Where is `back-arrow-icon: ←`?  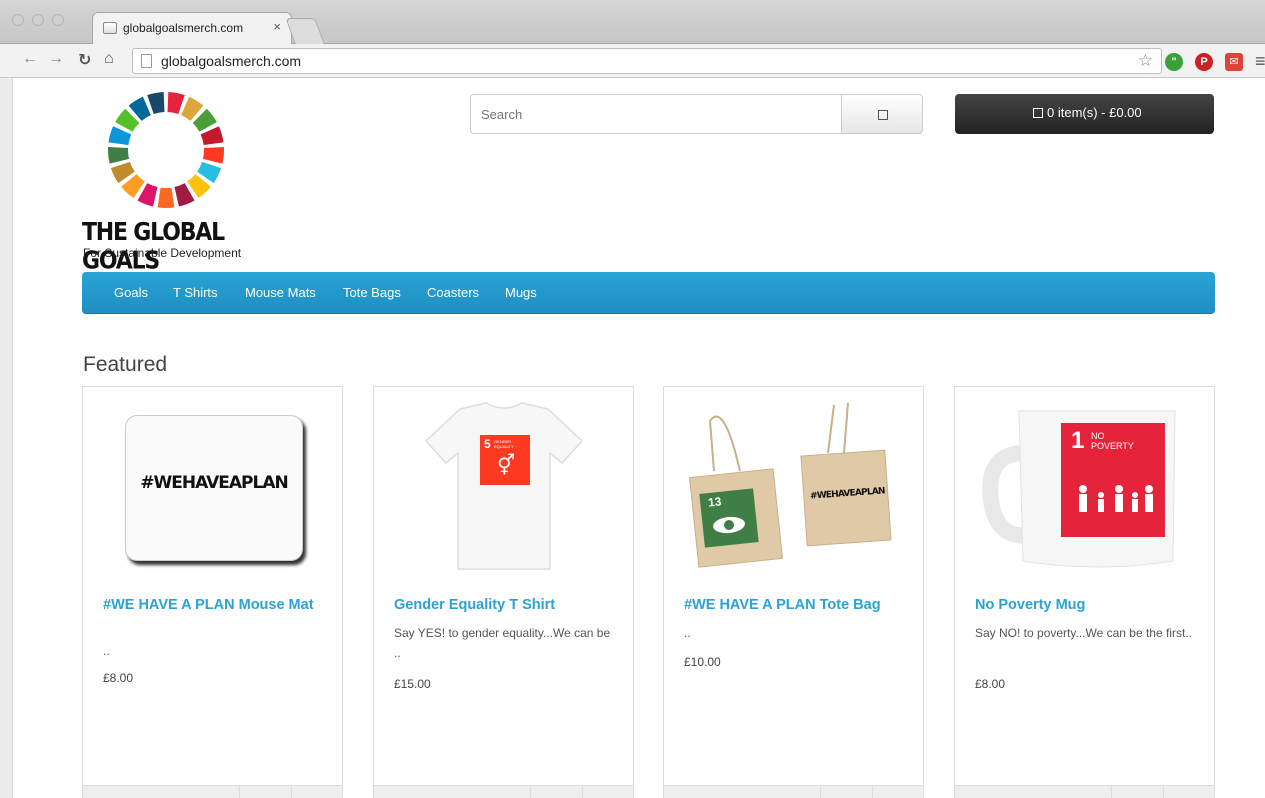 back-arrow-icon: ← is located at coordinates (30, 59).